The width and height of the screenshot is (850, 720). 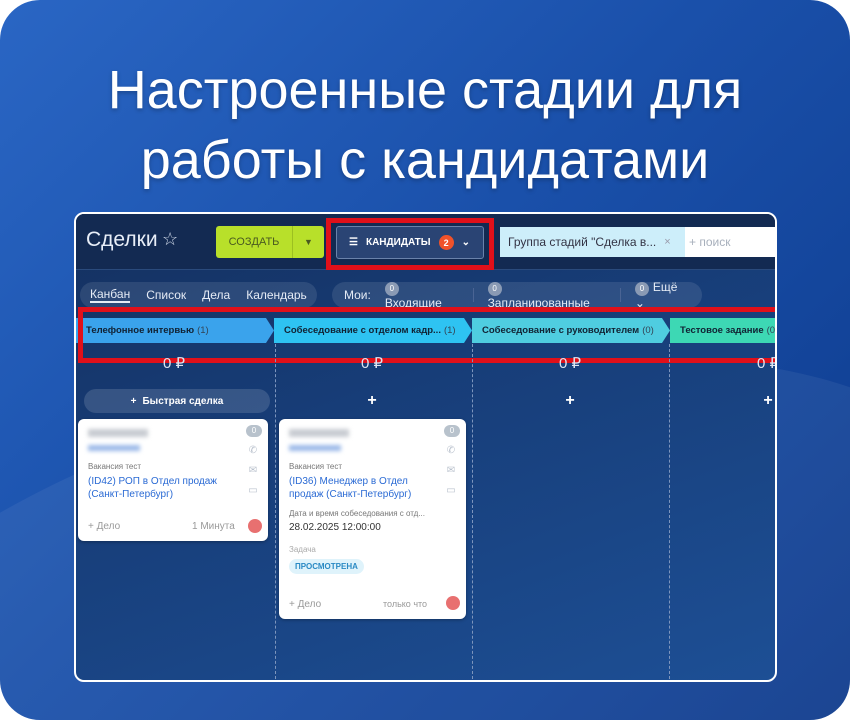 I want to click on counter-incoming: 0Входящие, so click(x=421, y=295).